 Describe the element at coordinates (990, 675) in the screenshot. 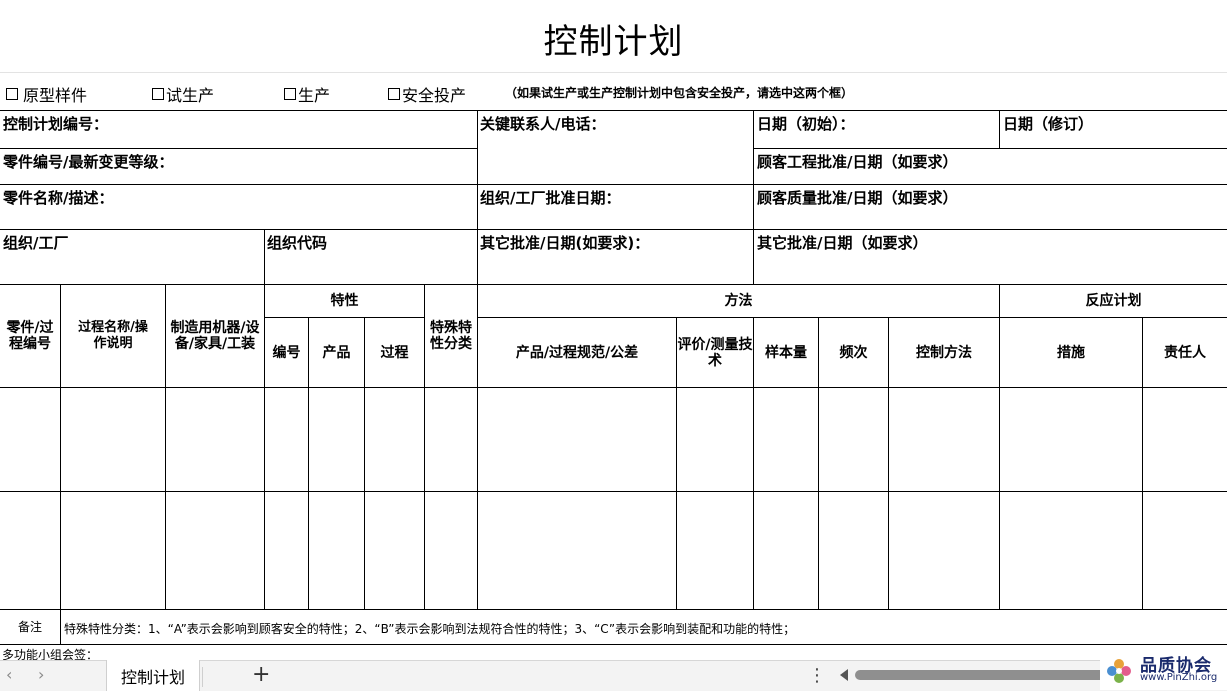

I see `horizontal-scrollbar` at that location.